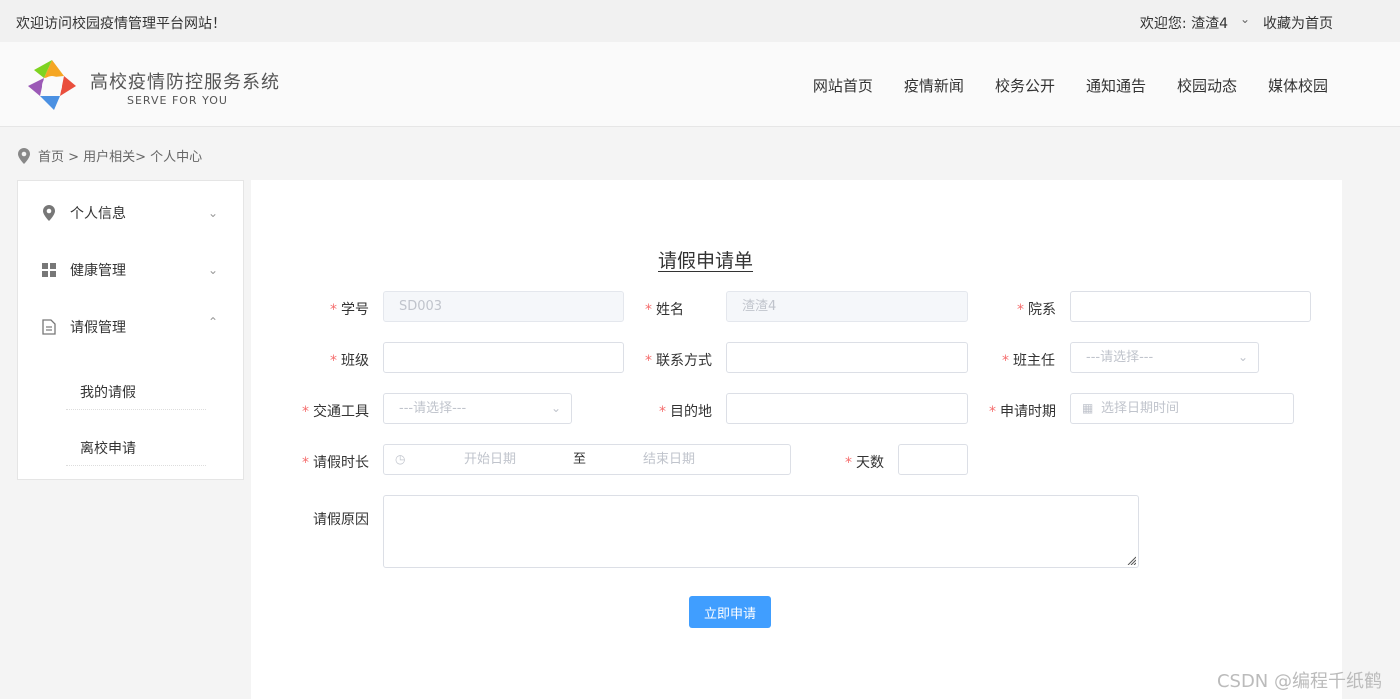 The image size is (1400, 699). I want to click on contact-label: * 联系方式, so click(678, 361).